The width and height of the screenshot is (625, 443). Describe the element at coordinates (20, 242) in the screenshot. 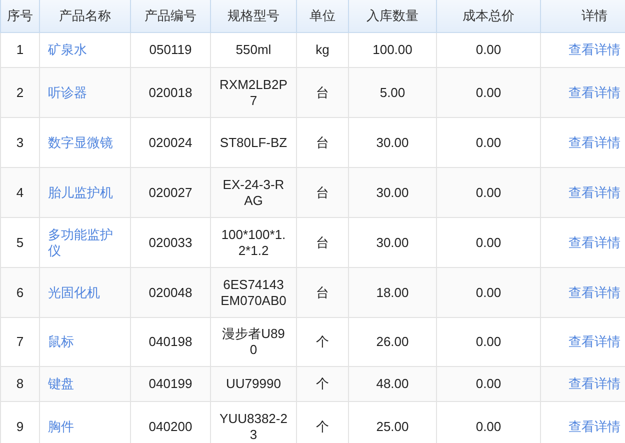

I see `table-cell-text: 5` at that location.